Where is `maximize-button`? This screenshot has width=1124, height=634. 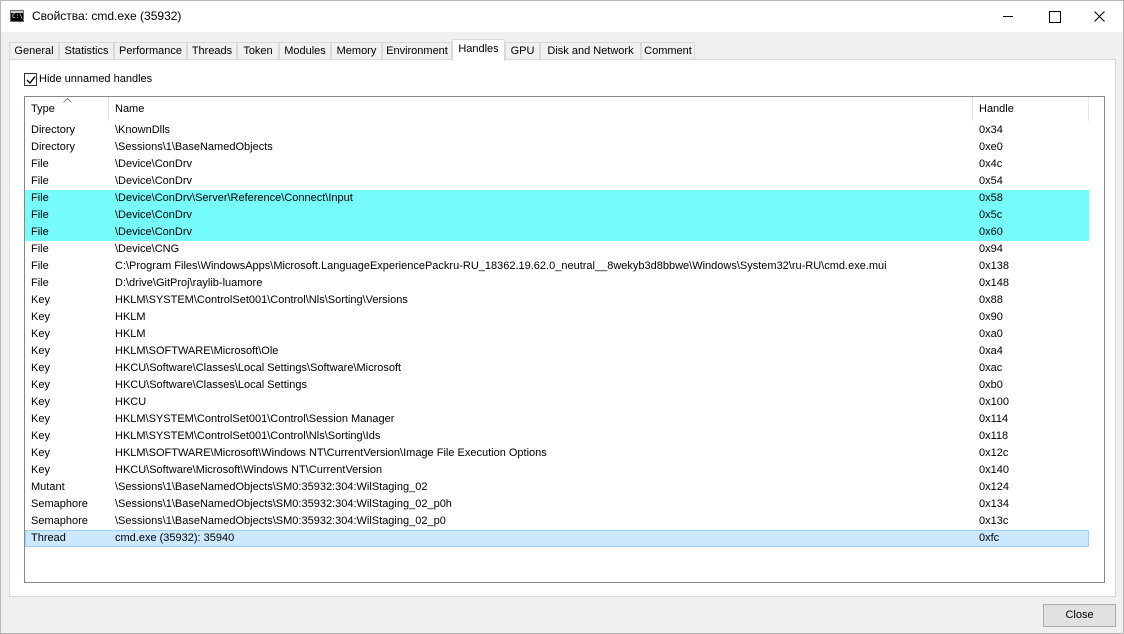
maximize-button is located at coordinates (1054, 16).